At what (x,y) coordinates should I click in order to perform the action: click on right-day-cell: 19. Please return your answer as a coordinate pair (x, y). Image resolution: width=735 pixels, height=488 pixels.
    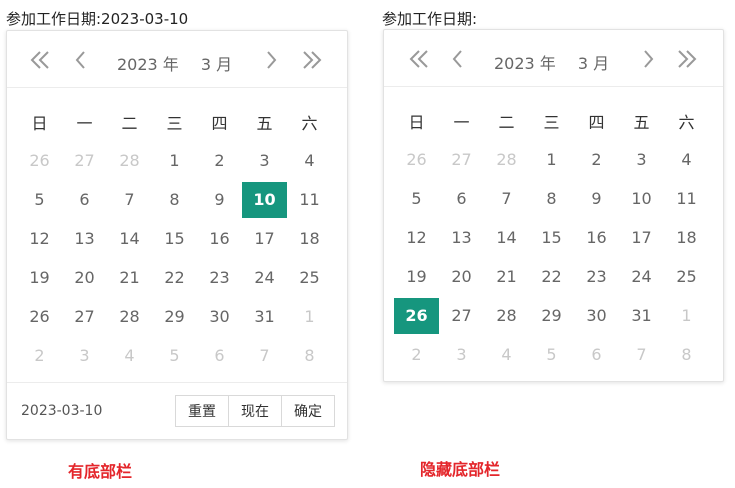
    Looking at the image, I should click on (416, 277).